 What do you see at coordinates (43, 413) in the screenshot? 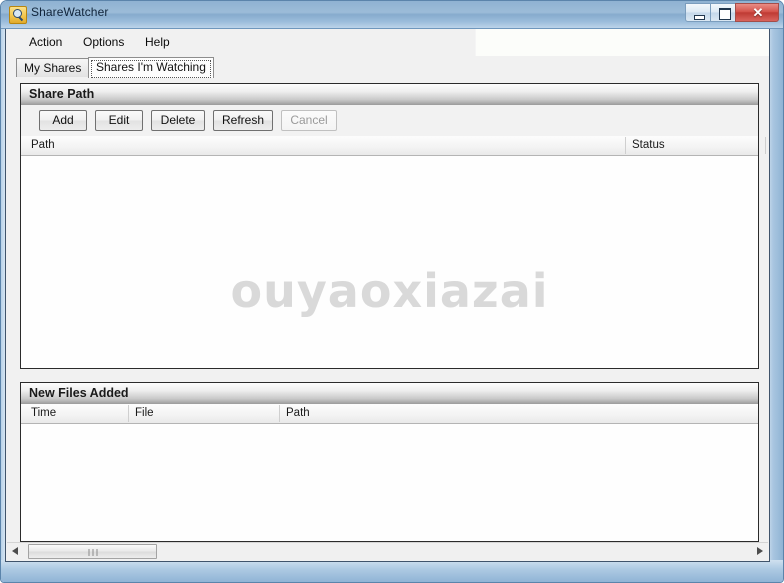
I see `column-header-time: Time` at bounding box center [43, 413].